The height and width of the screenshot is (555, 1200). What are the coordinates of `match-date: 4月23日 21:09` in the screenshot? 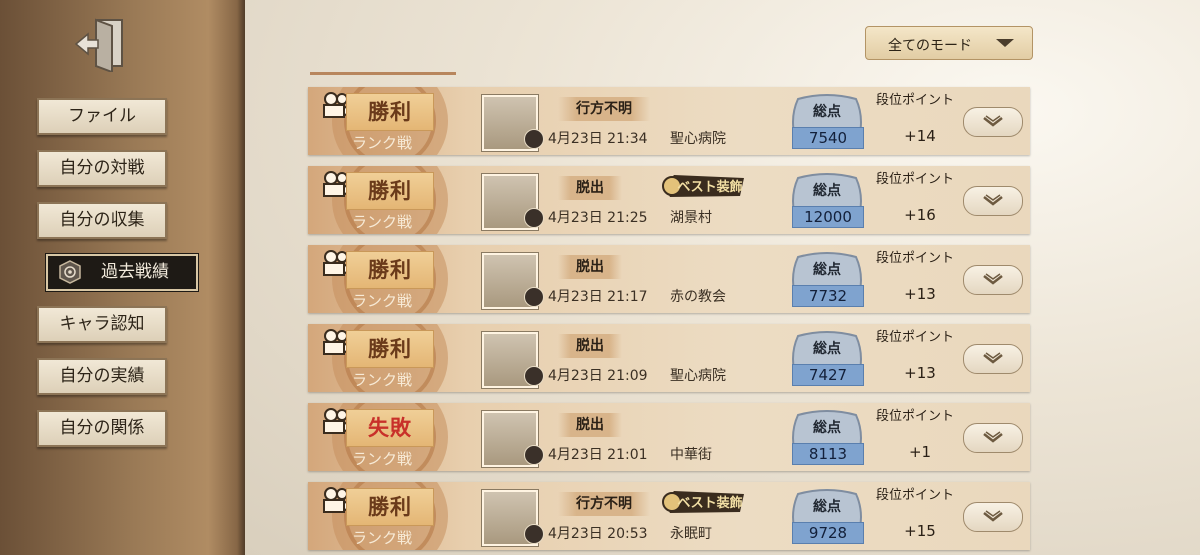 It's located at (598, 376).